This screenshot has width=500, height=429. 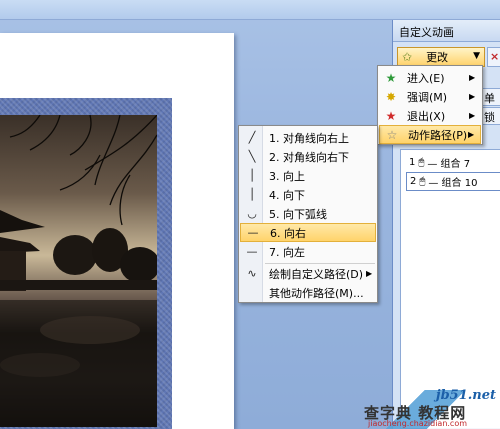 I want to click on menu-item-label: 4. 向下, so click(x=287, y=195).